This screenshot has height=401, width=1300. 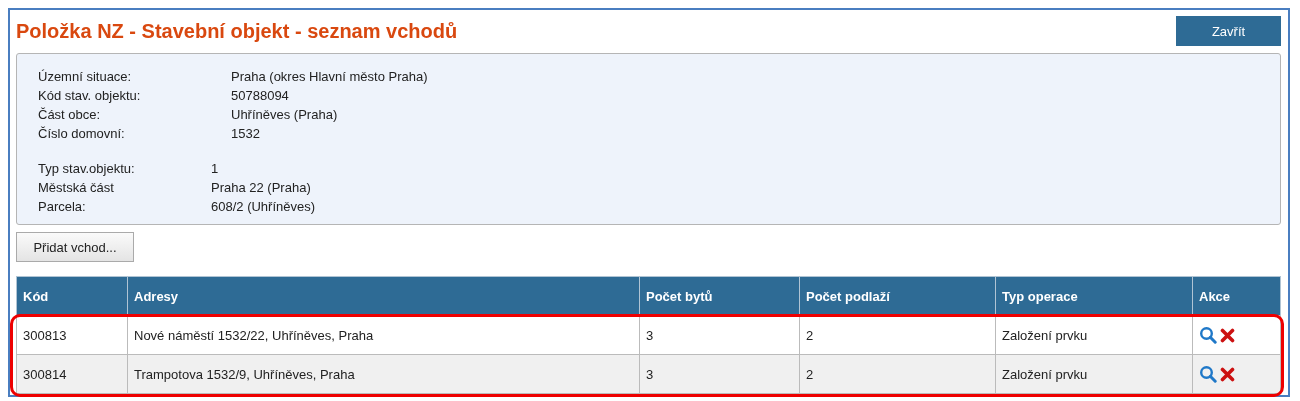 I want to click on field-value: Uhříněves (Praha), so click(x=284, y=114).